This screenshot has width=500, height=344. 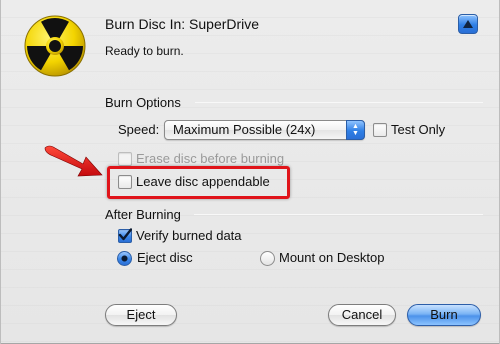 I want to click on erase-disc-checkbox, so click(x=125, y=159).